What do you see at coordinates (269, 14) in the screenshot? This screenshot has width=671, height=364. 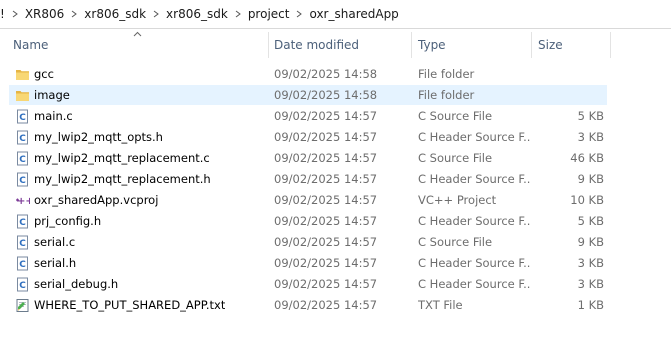 I see `breadcrumb-item-project: project` at bounding box center [269, 14].